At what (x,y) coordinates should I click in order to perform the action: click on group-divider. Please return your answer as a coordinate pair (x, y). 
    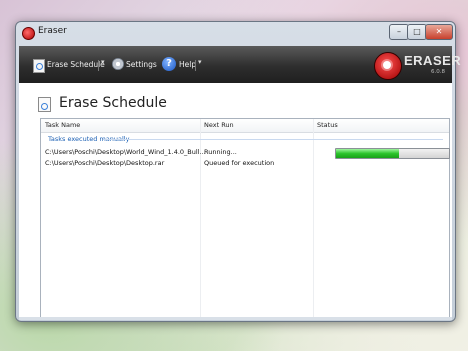
    Looking at the image, I should click on (273, 139).